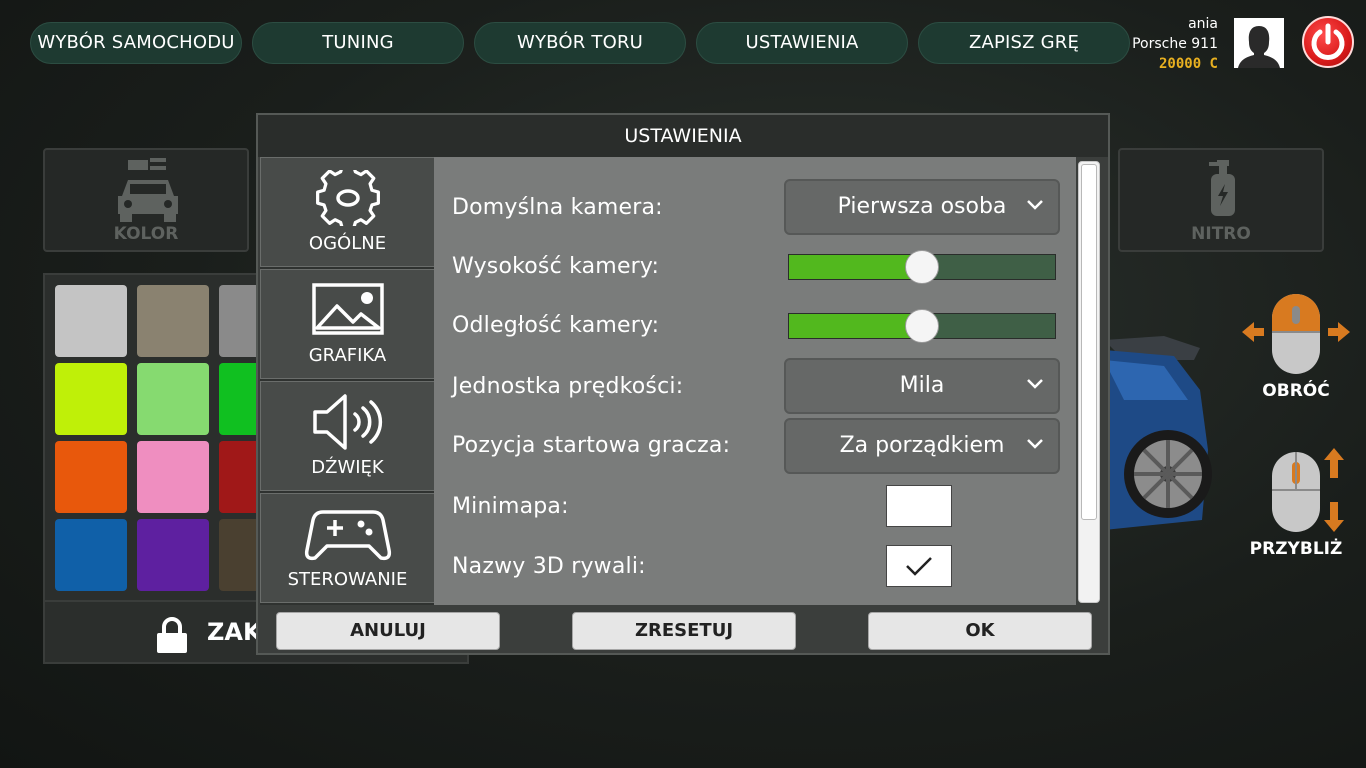  Describe the element at coordinates (1296, 549) in the screenshot. I see `zoom-label: PRZYBLIŻ` at that location.